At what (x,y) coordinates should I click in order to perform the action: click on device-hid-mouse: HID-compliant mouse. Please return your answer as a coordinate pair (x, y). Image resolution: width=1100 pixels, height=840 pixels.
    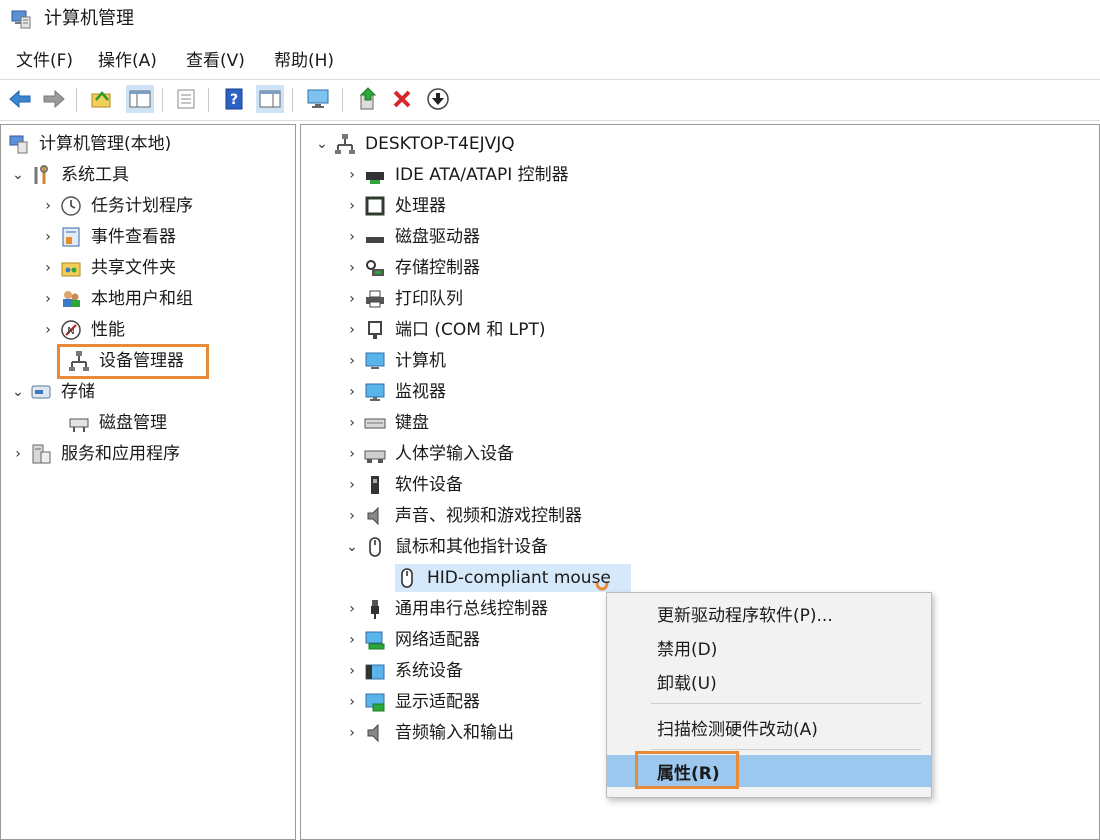
    Looking at the image, I should click on (503, 578).